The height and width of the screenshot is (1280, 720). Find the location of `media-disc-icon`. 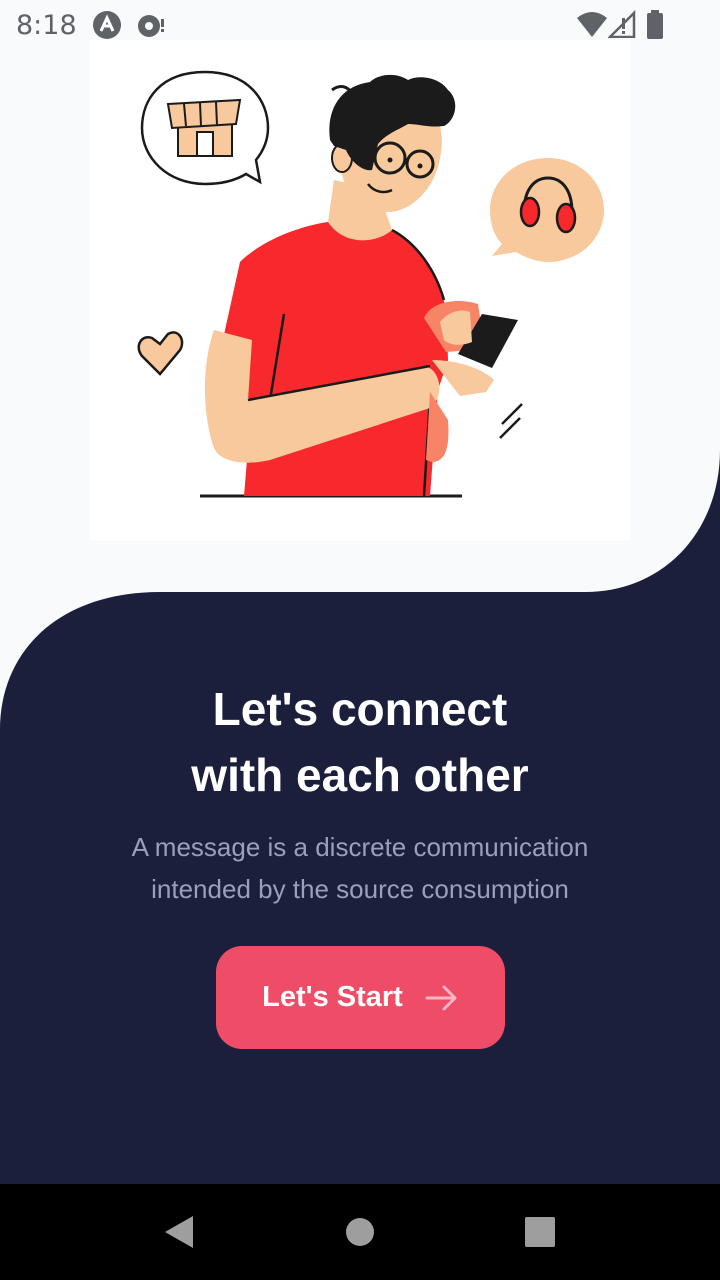

media-disc-icon is located at coordinates (151, 26).